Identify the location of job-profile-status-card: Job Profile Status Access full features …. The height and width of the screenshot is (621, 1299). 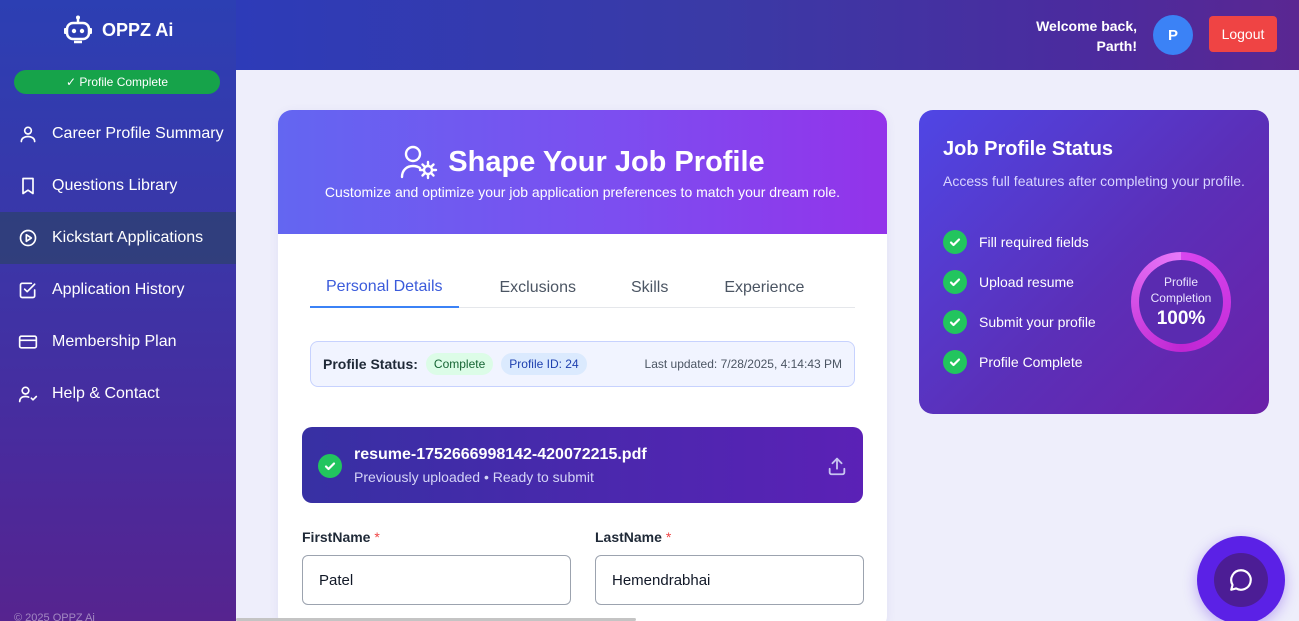
(1094, 262).